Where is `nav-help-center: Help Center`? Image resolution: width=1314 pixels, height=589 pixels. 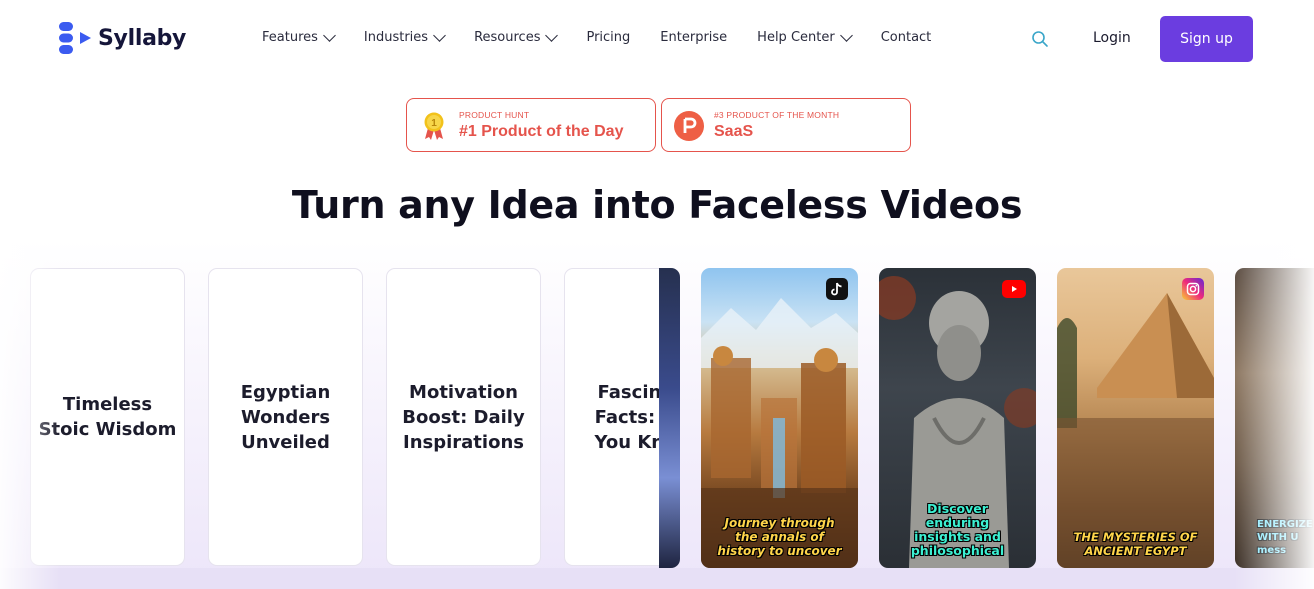
nav-help-center: Help Center is located at coordinates (805, 37).